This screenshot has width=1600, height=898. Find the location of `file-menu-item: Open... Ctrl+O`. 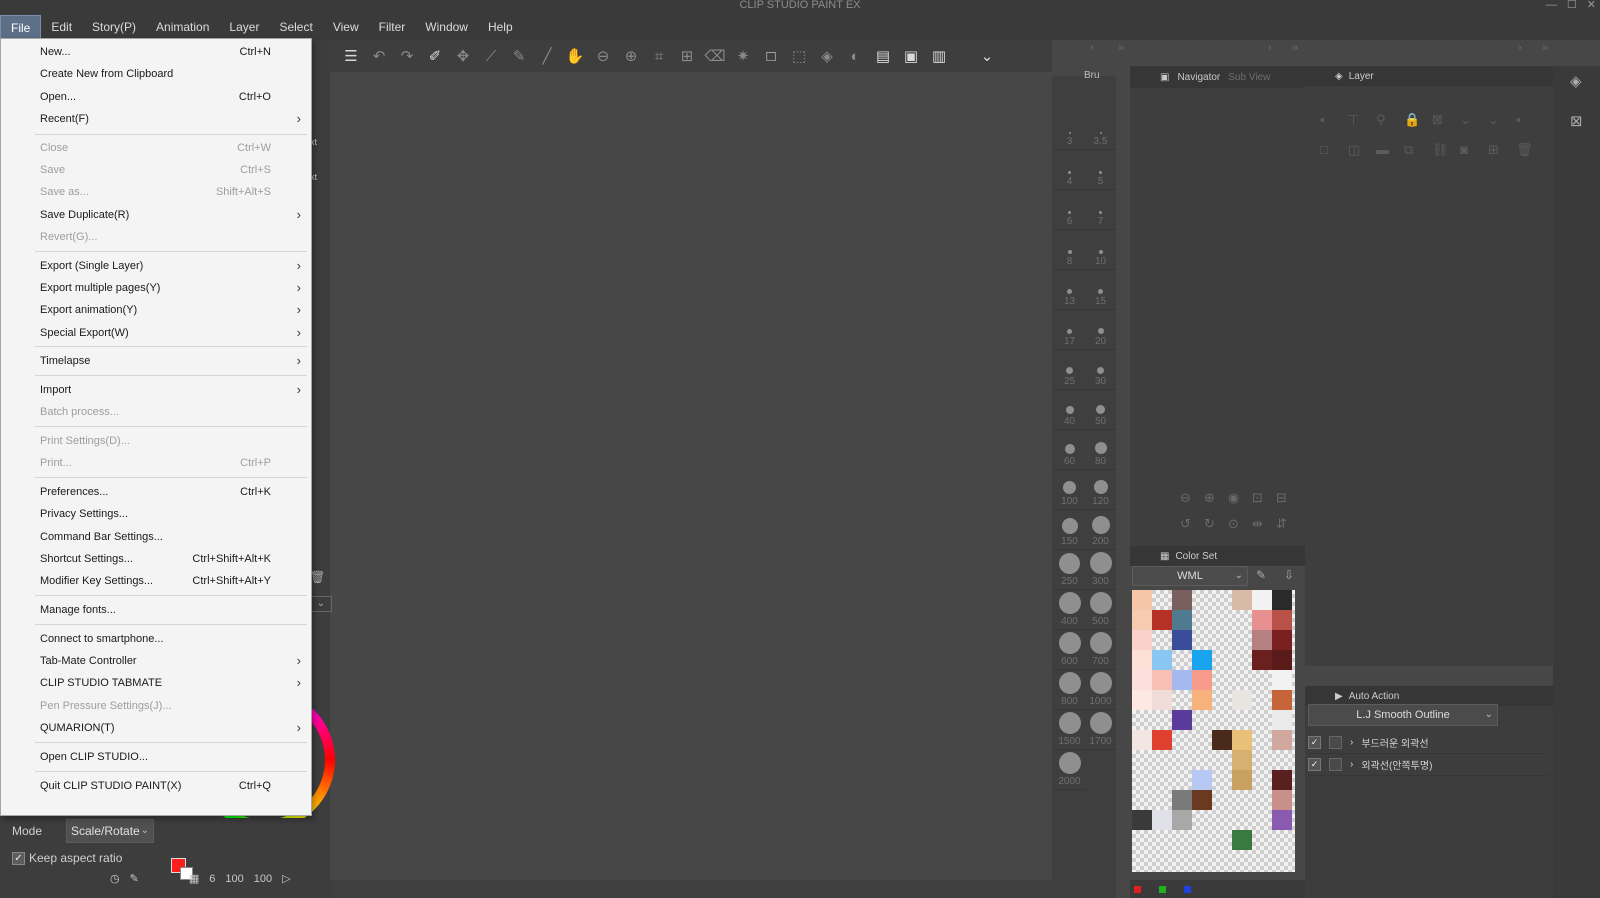

file-menu-item: Open... Ctrl+O is located at coordinates (156, 98).